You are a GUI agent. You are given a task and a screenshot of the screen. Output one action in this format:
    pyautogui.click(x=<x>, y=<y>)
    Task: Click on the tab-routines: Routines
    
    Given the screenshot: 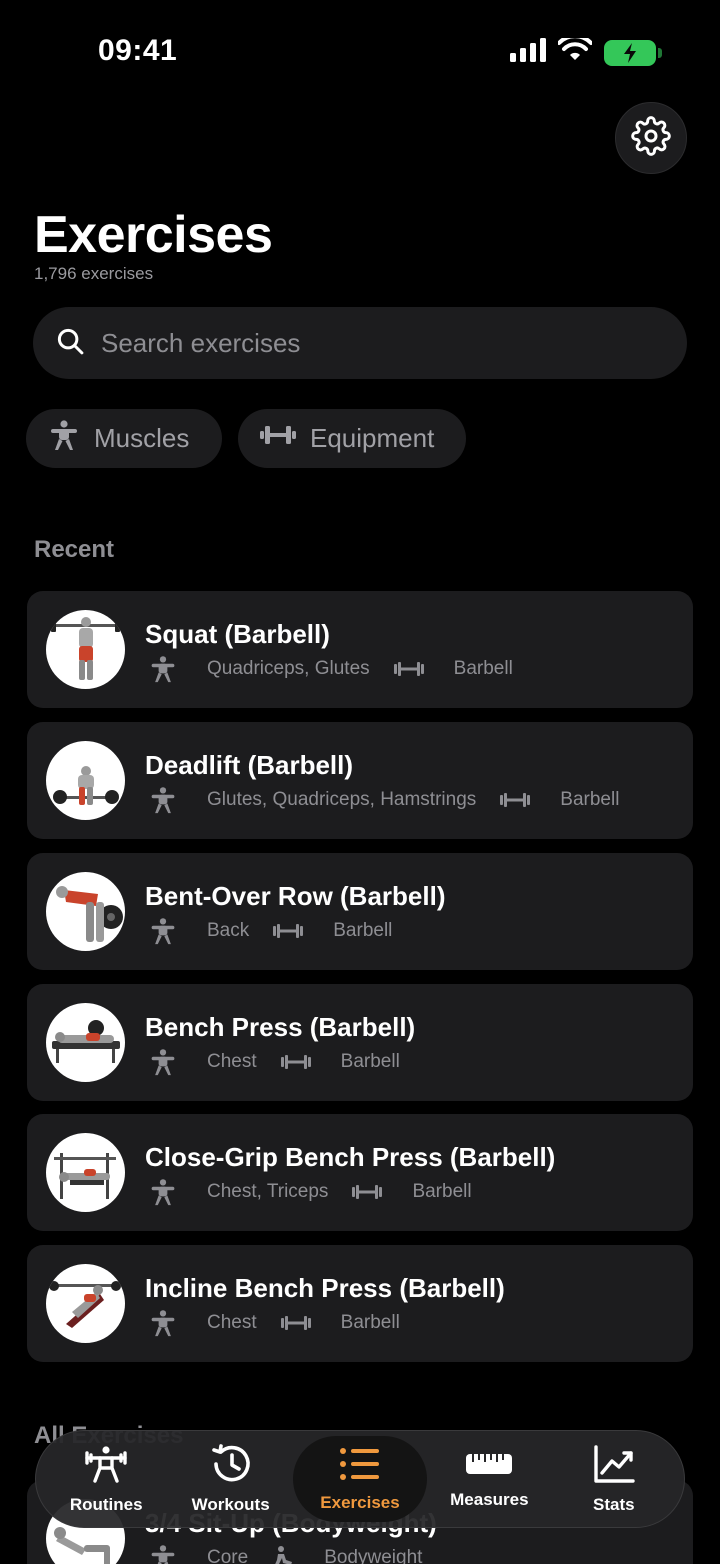 What is the action you would take?
    pyautogui.click(x=106, y=1479)
    